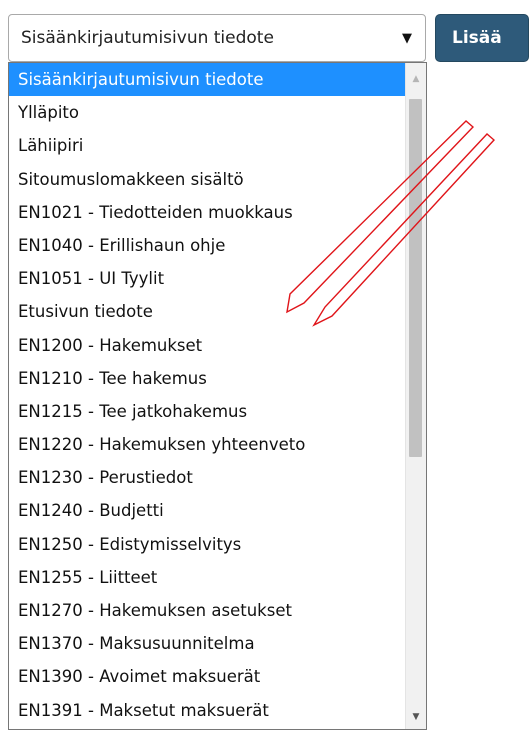 This screenshot has width=529, height=746. I want to click on page-select: Sisäänkirjautumisivun tiedote ▼, so click(217, 38).